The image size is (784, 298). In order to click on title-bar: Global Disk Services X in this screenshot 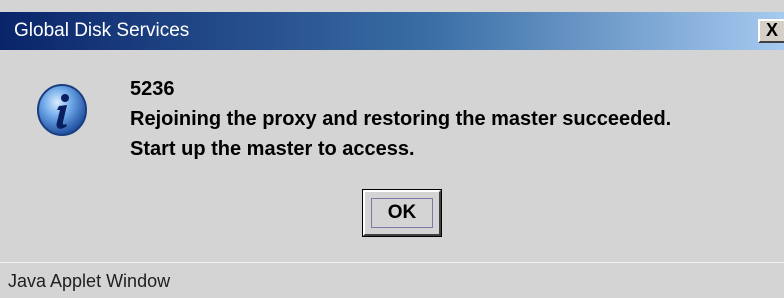, I will do `click(392, 31)`.